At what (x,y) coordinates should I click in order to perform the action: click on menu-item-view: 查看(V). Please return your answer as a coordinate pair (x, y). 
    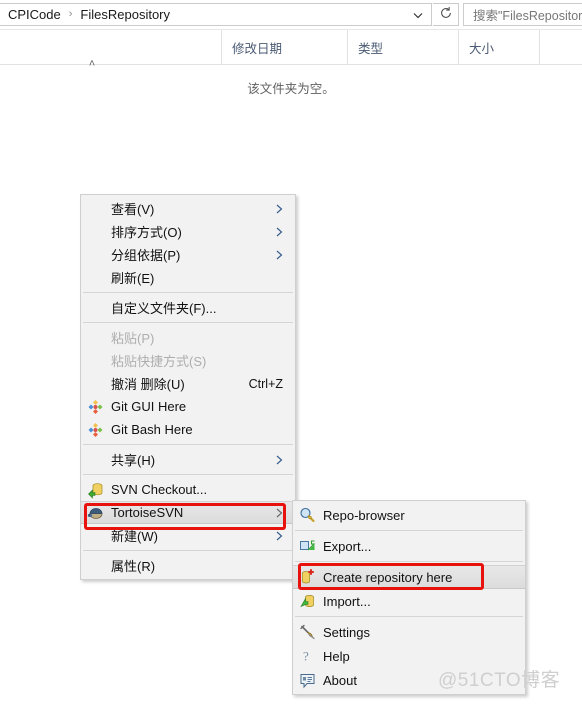
    Looking at the image, I should click on (188, 208).